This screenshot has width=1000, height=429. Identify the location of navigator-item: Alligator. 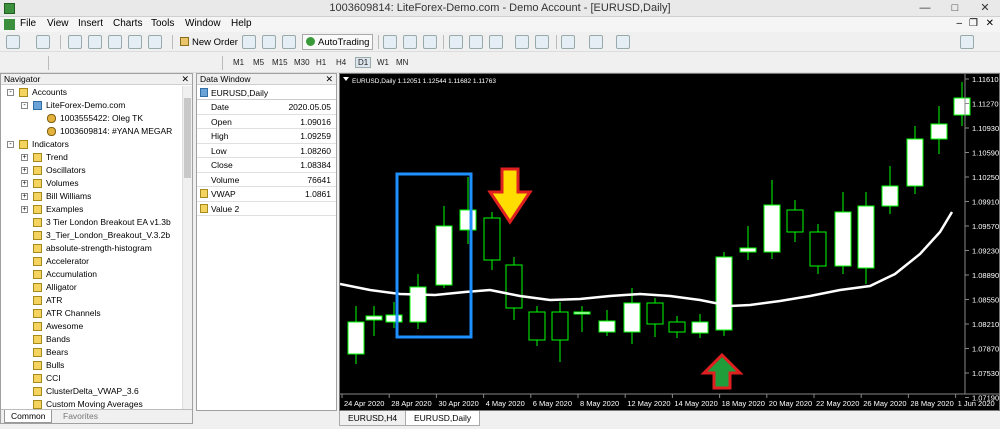
(61, 287).